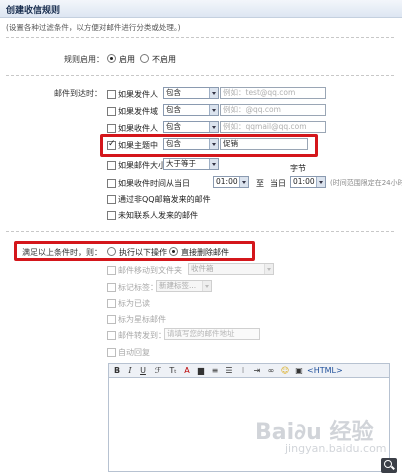 The image size is (402, 476). What do you see at coordinates (138, 128) in the screenshot?
I see `recipient-label: 如果收件人` at bounding box center [138, 128].